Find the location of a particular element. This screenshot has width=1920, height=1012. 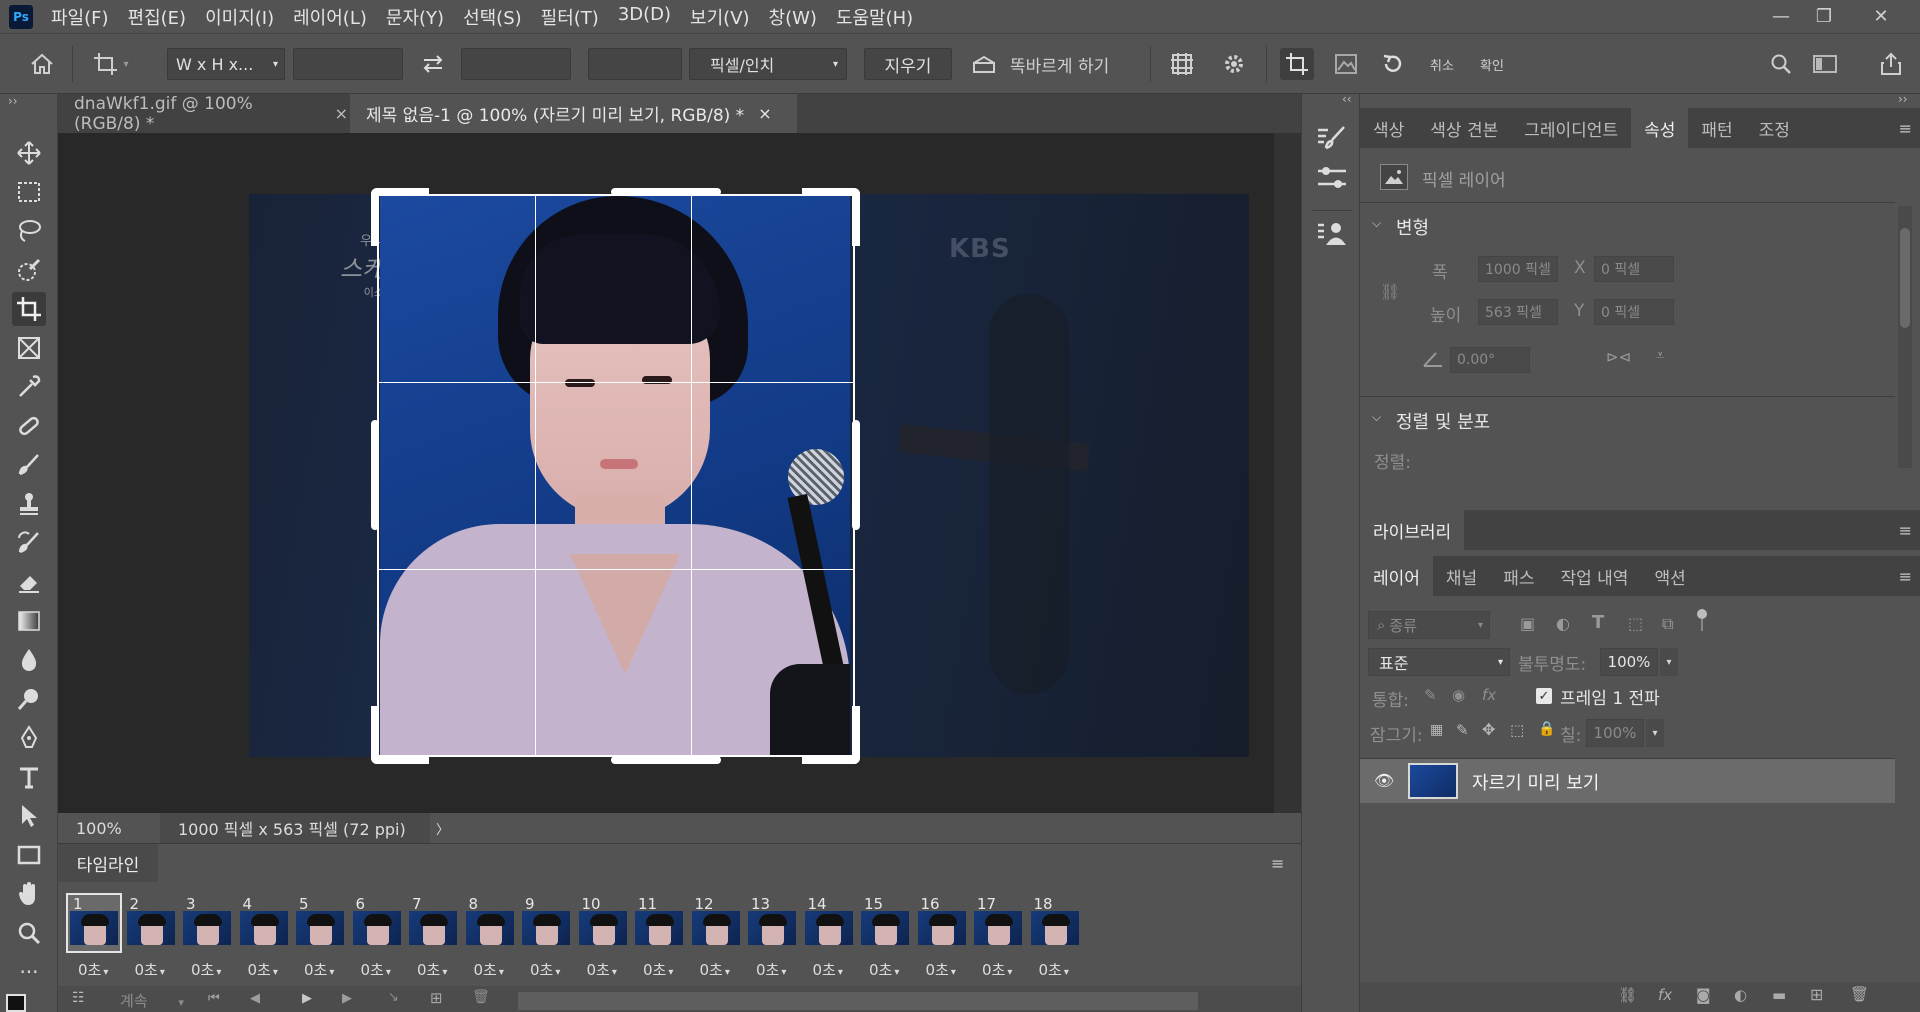

brush-tool-icon is located at coordinates (29, 465).